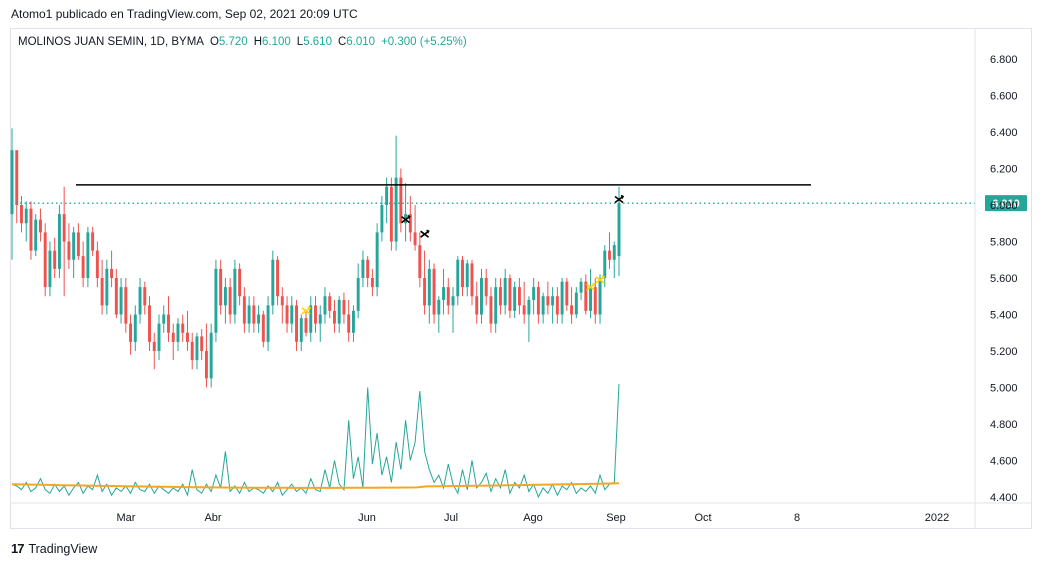  What do you see at coordinates (1004, 316) in the screenshot?
I see `price-tick-label: 5.400` at bounding box center [1004, 316].